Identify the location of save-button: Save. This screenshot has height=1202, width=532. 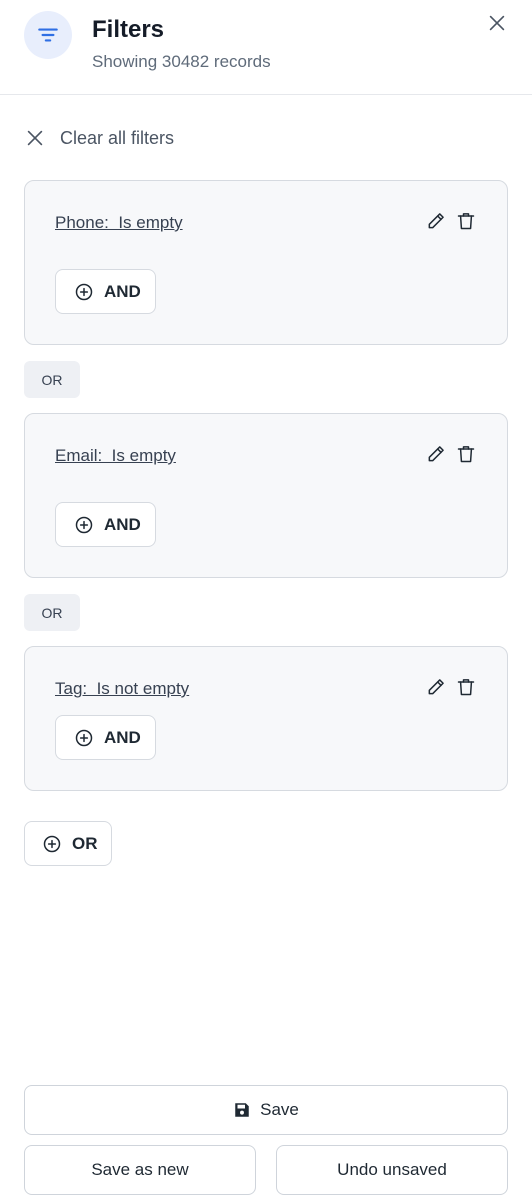
(266, 1110).